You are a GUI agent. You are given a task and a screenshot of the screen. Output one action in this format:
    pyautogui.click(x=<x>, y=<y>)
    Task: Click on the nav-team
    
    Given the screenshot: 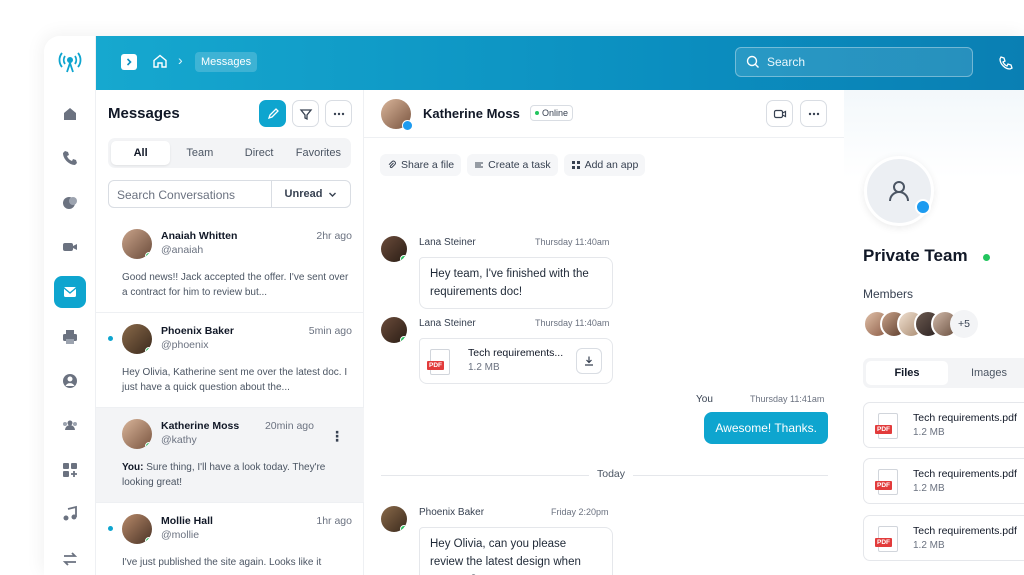 What is the action you would take?
    pyautogui.click(x=70, y=425)
    